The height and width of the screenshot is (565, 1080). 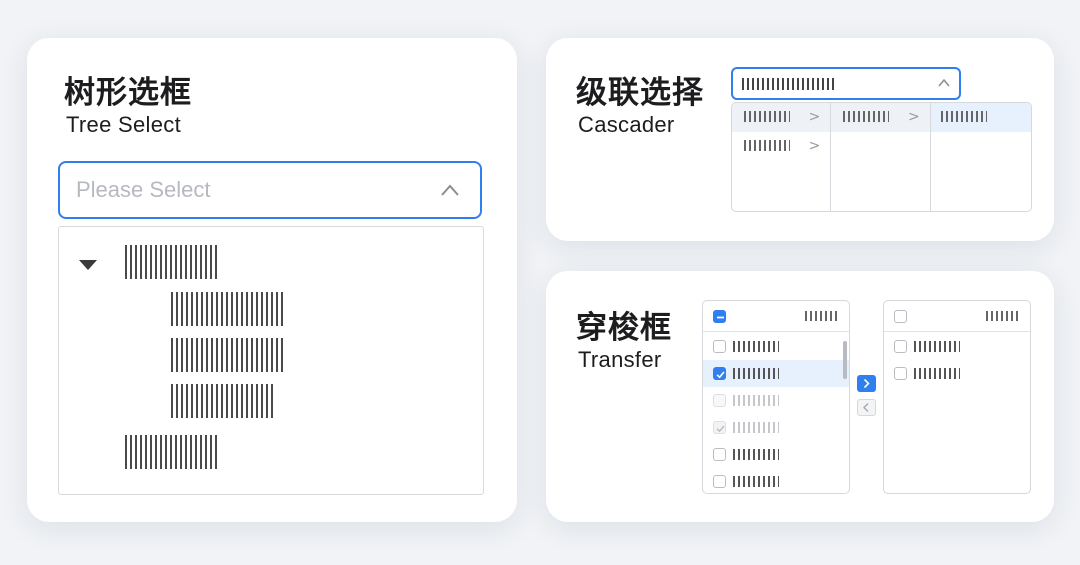 I want to click on transfer-target-count, so click(x=1002, y=316).